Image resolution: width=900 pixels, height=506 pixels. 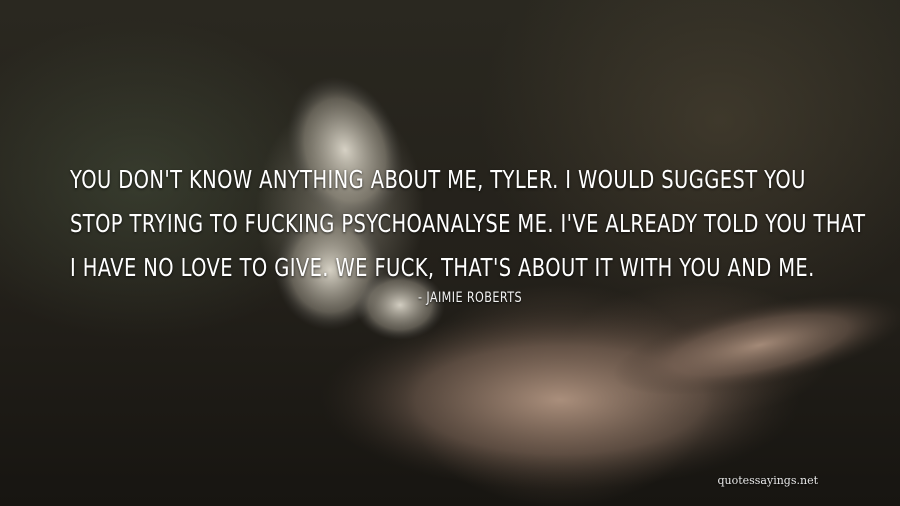 What do you see at coordinates (767, 480) in the screenshot?
I see `site-watermark: quotessayings.net` at bounding box center [767, 480].